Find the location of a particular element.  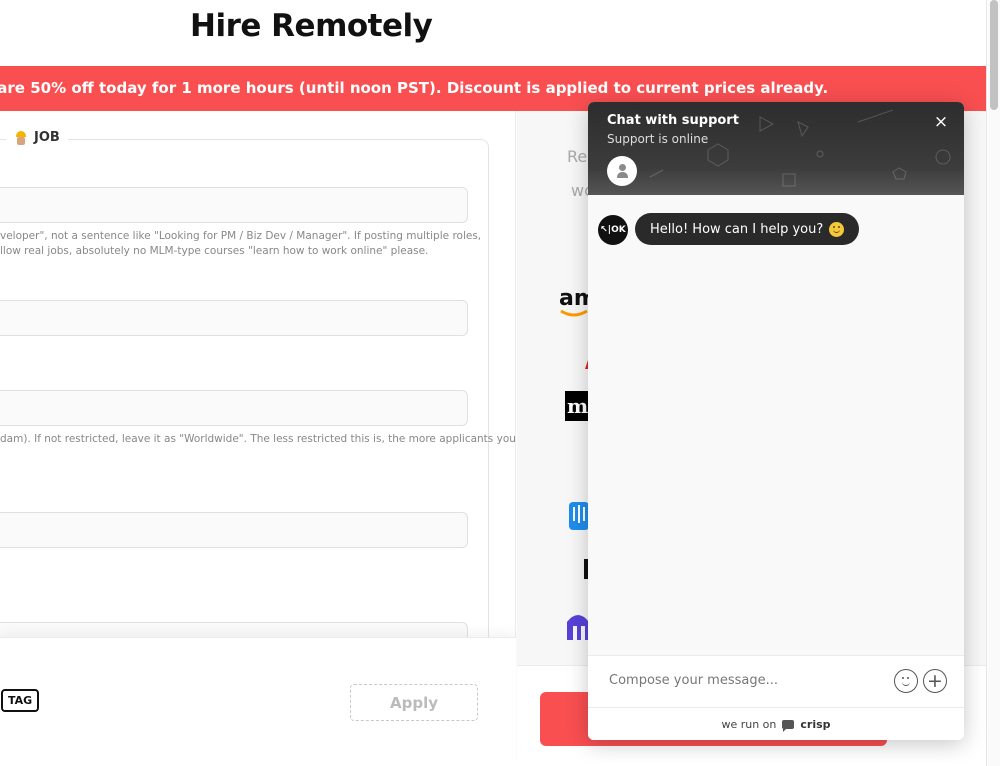

emoji-face-icon is located at coordinates (906, 681).